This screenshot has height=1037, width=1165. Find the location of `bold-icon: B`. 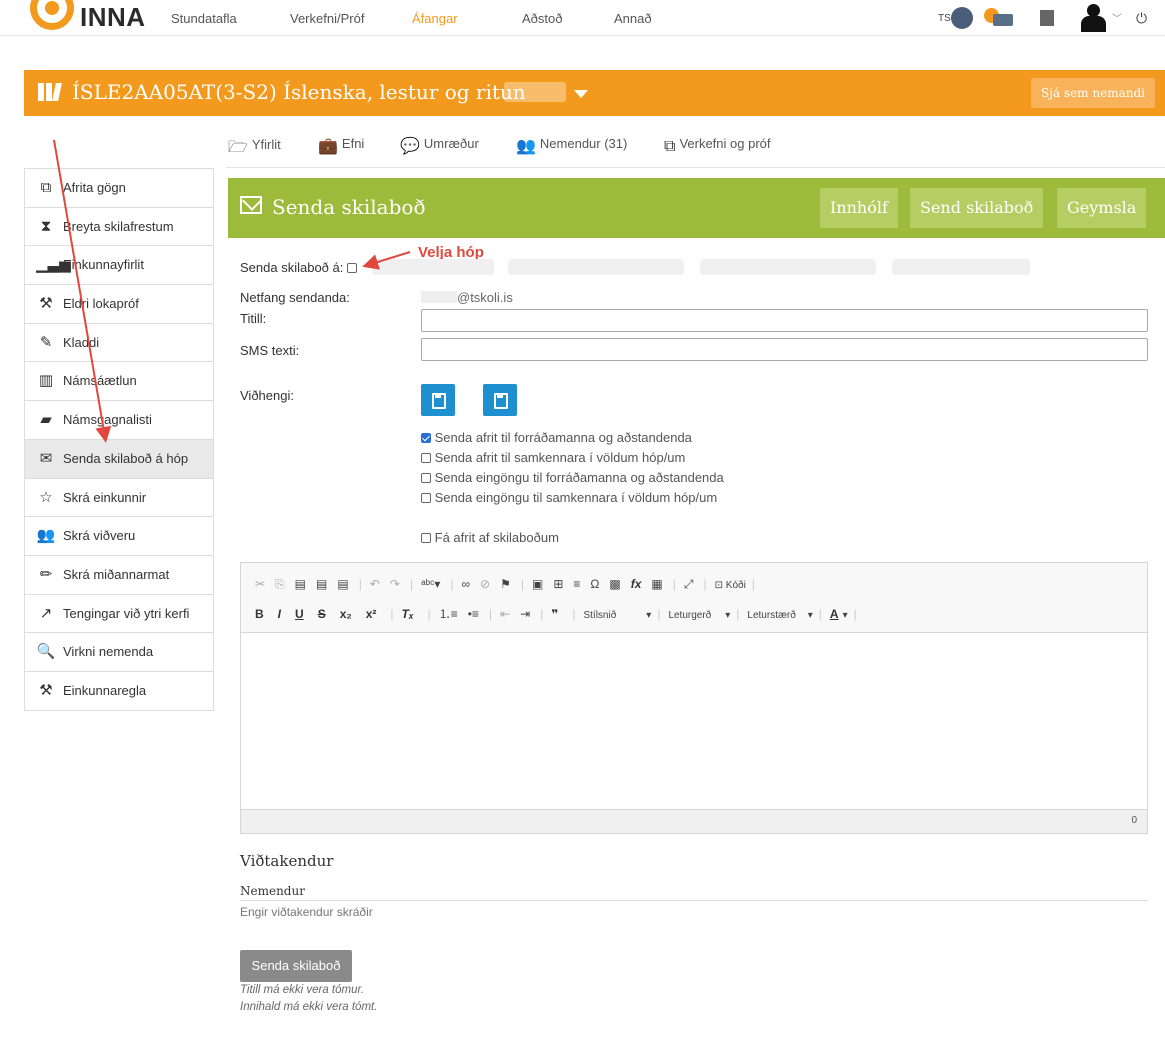

bold-icon: B is located at coordinates (259, 614).